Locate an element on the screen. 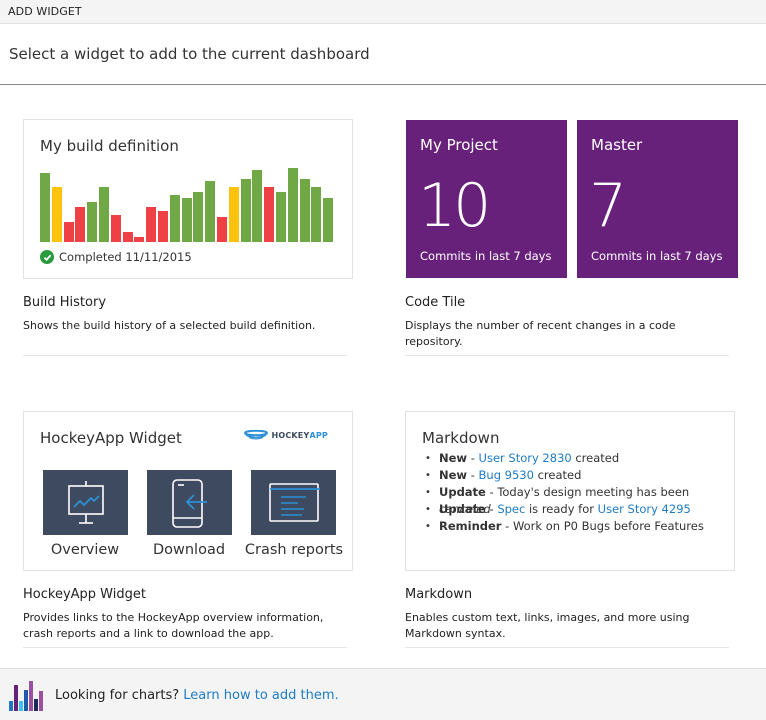 This screenshot has height=720, width=766. build-history-preview: My build definition Completed 11/11/2015 is located at coordinates (188, 199).